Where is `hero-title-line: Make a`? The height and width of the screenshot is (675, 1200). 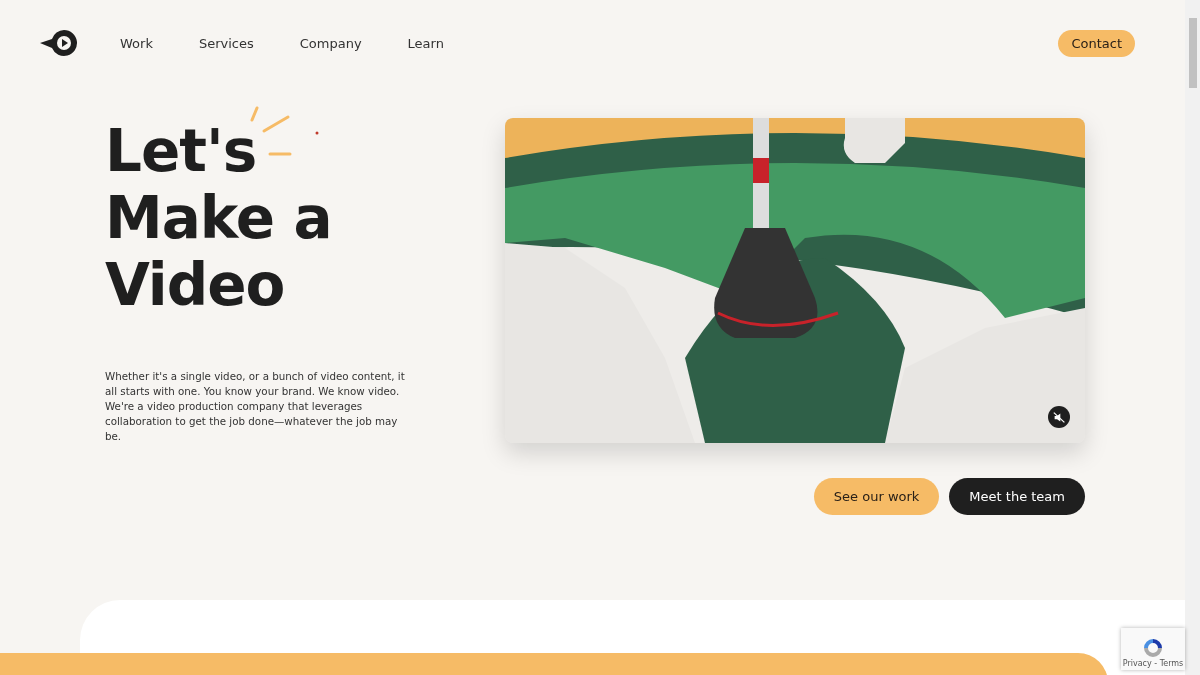 hero-title-line: Make a is located at coordinates (218, 218).